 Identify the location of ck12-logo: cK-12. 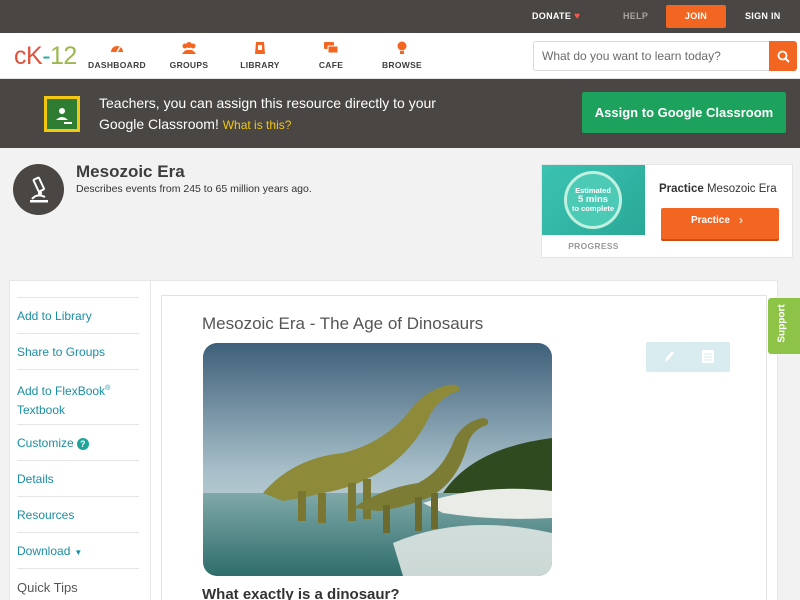
(45, 56).